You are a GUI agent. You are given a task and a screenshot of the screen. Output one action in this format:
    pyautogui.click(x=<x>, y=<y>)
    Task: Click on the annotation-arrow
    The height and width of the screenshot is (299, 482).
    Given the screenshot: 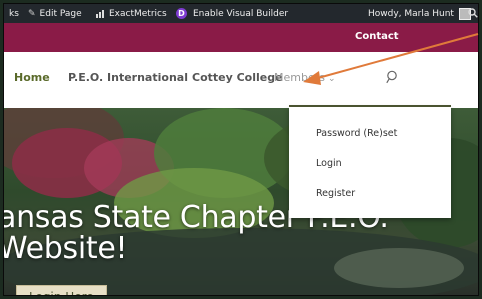 What is the action you would take?
    pyautogui.click(x=391, y=59)
    